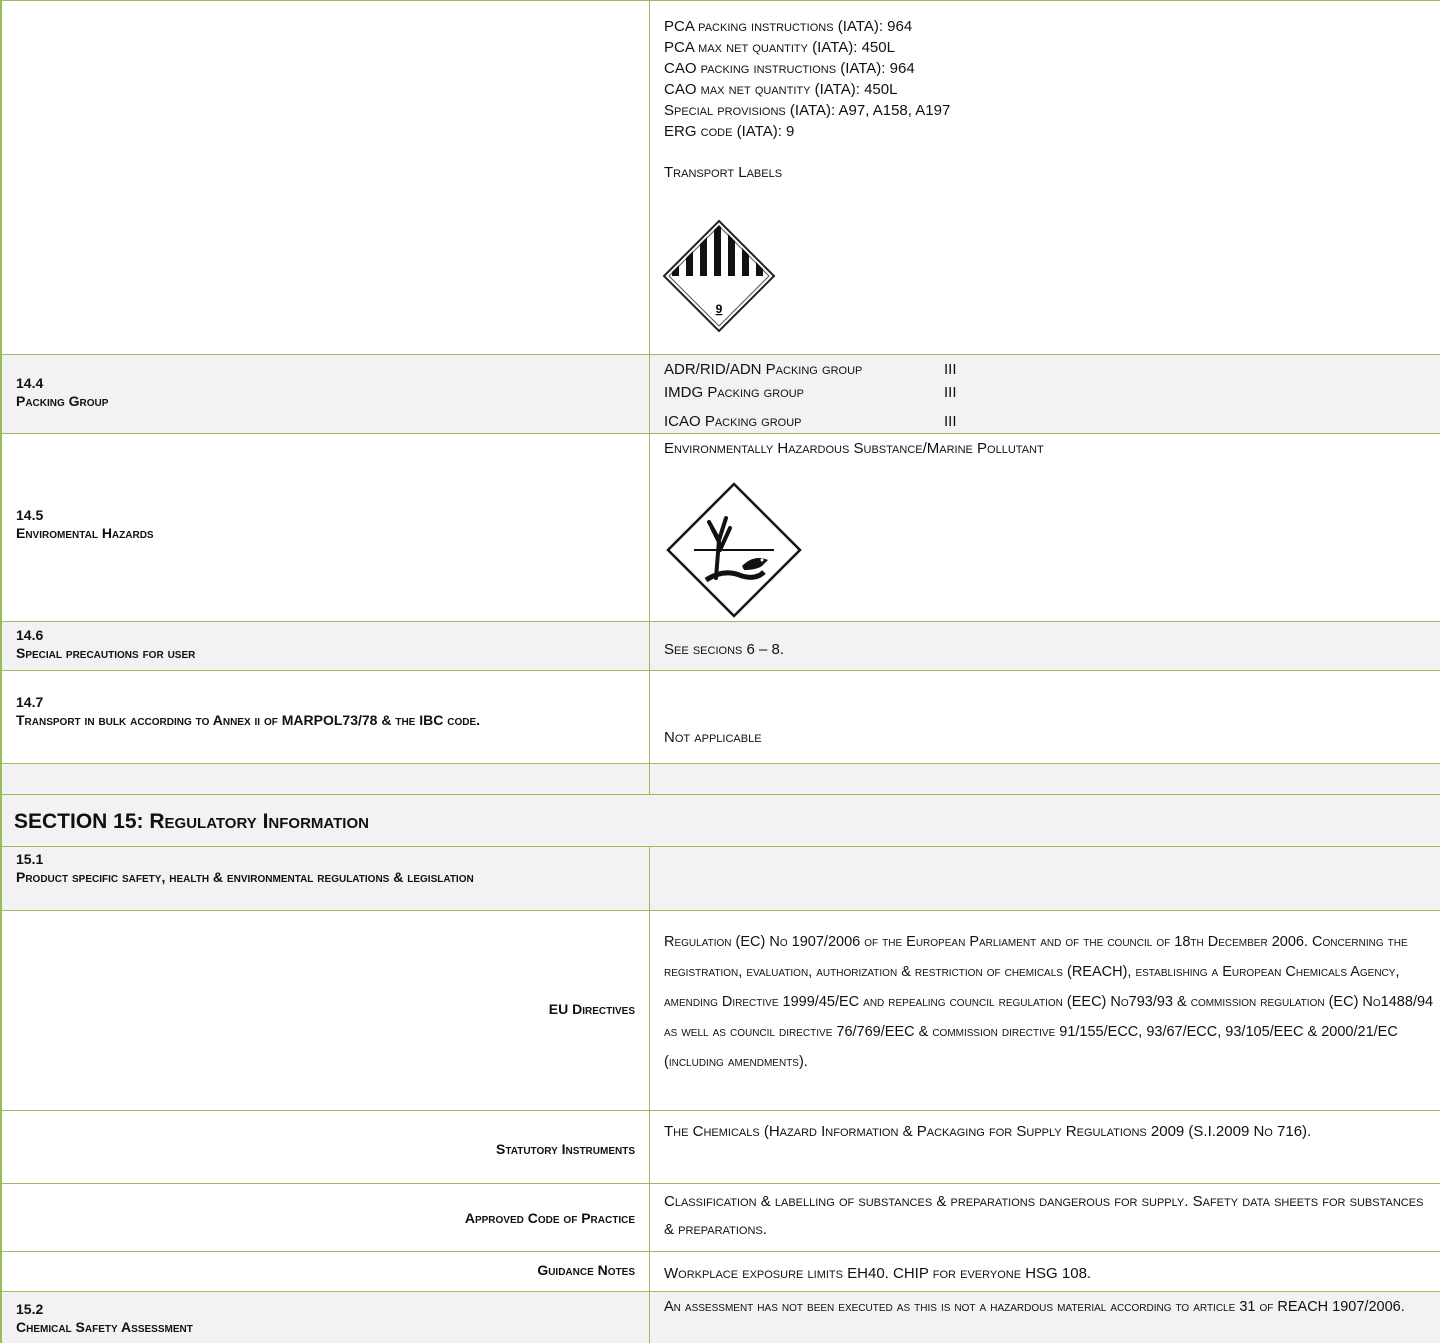 Image resolution: width=1440 pixels, height=1343 pixels. Describe the element at coordinates (30, 1309) in the screenshot. I see `section-number: 15.2` at that location.